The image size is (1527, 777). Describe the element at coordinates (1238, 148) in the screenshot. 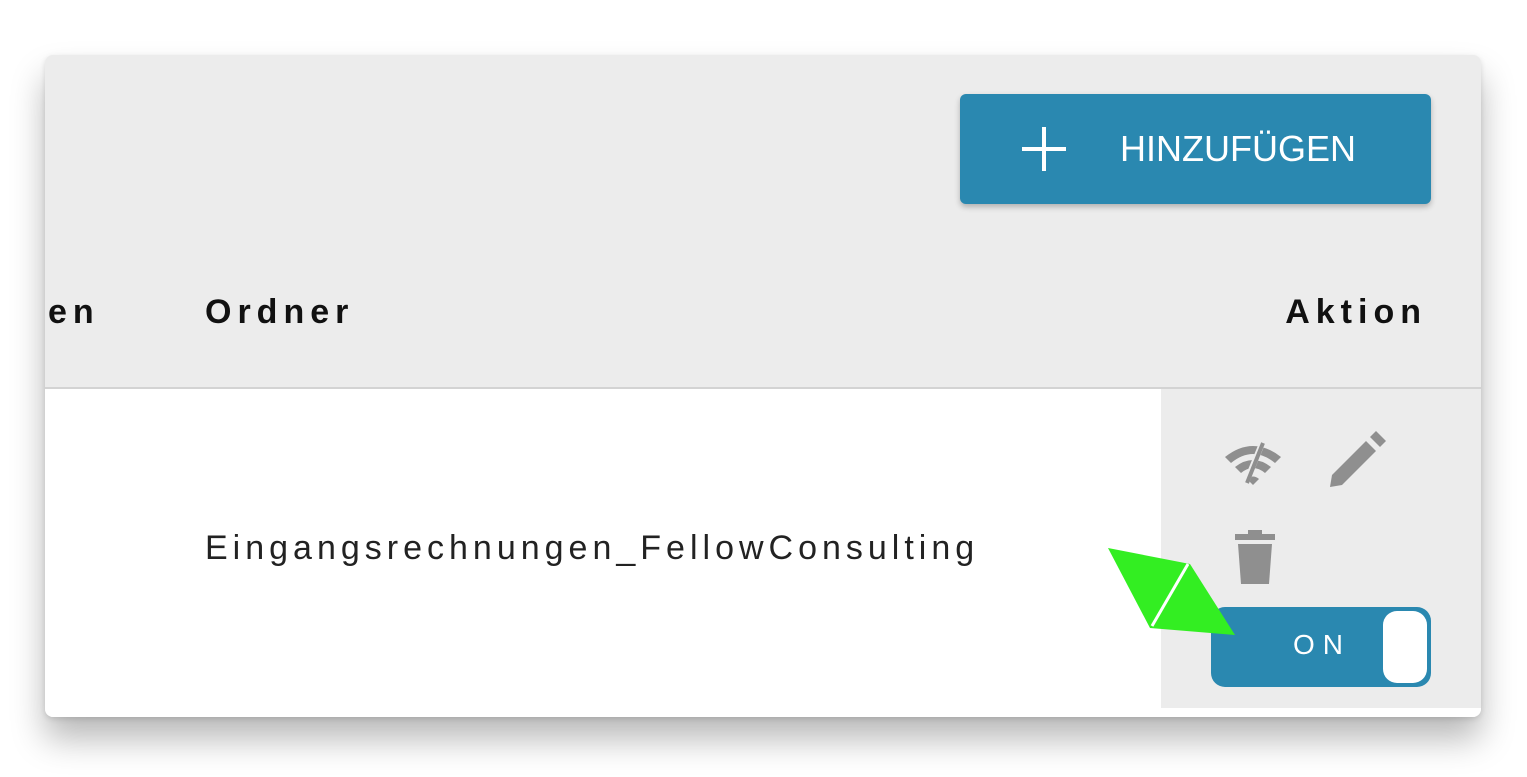

I see `add-button-label: HINZUFÜGEN` at that location.